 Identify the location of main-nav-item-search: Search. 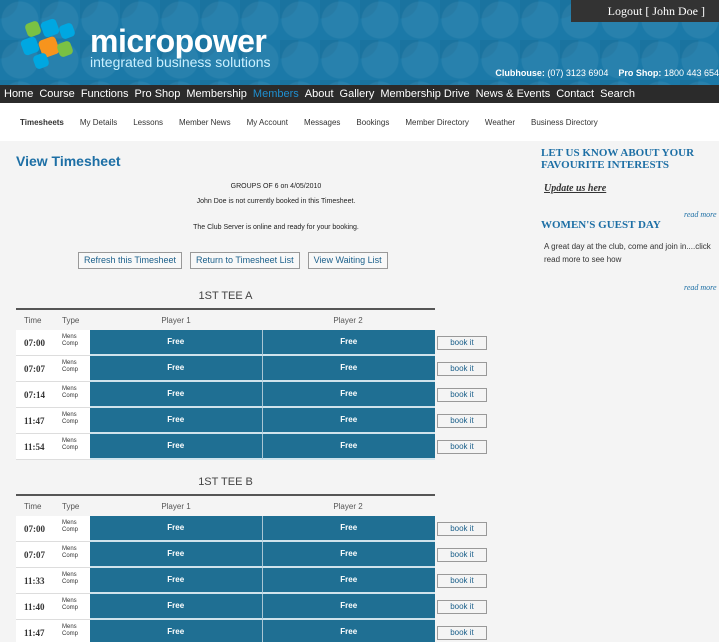
(617, 94).